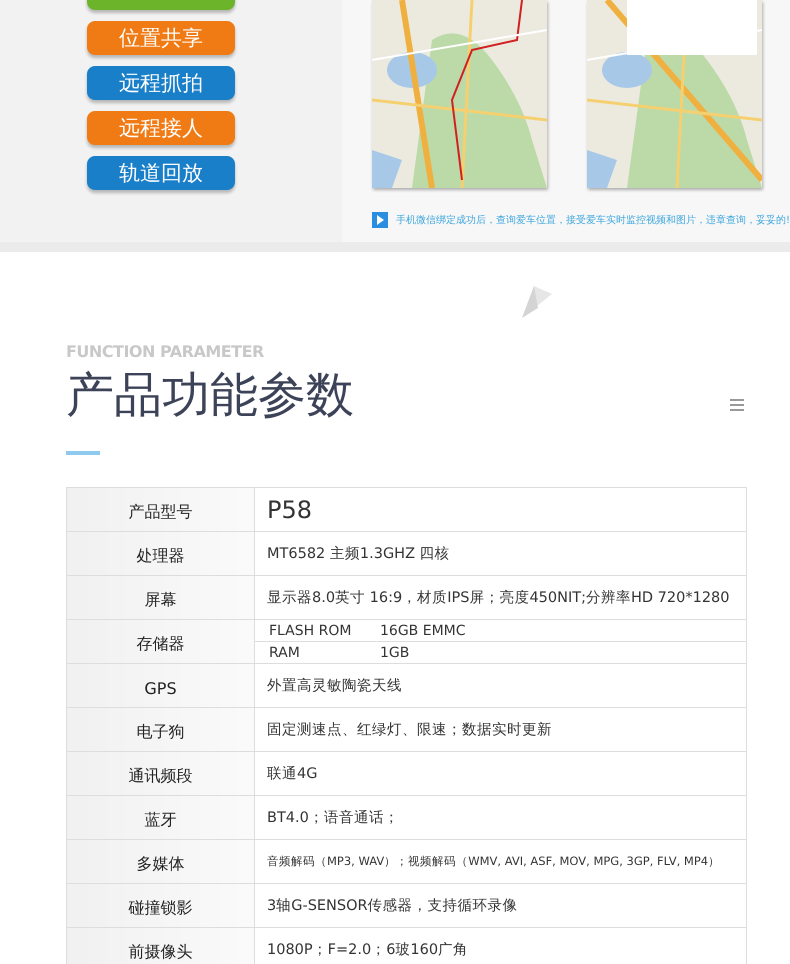 This screenshot has width=790, height=964. Describe the element at coordinates (737, 405) in the screenshot. I see `menu-icon` at that location.